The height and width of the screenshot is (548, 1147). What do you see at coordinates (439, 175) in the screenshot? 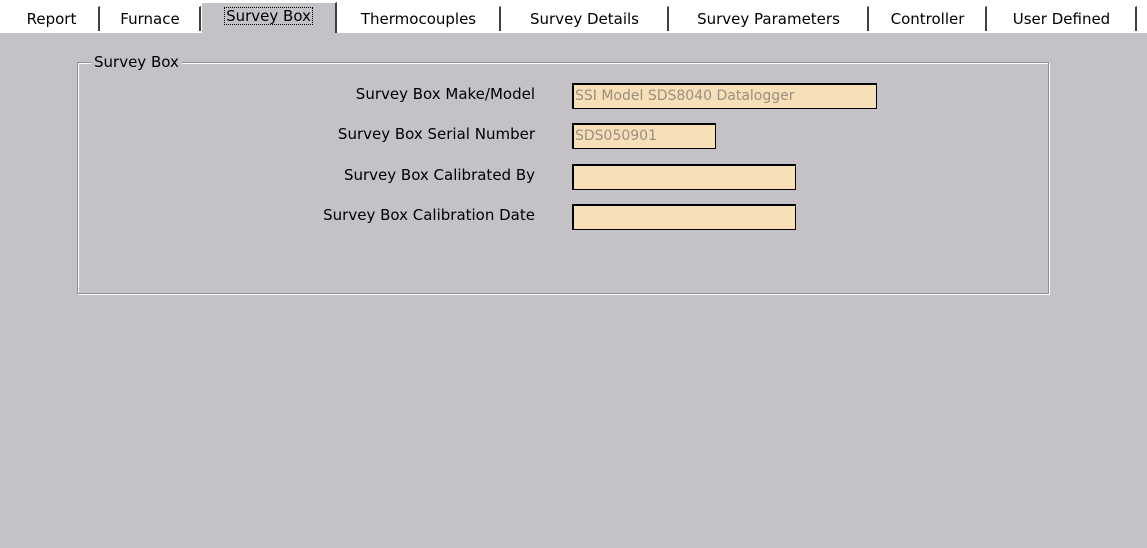
I see `calibrated-by-label: Survey Box Calibrated By` at bounding box center [439, 175].